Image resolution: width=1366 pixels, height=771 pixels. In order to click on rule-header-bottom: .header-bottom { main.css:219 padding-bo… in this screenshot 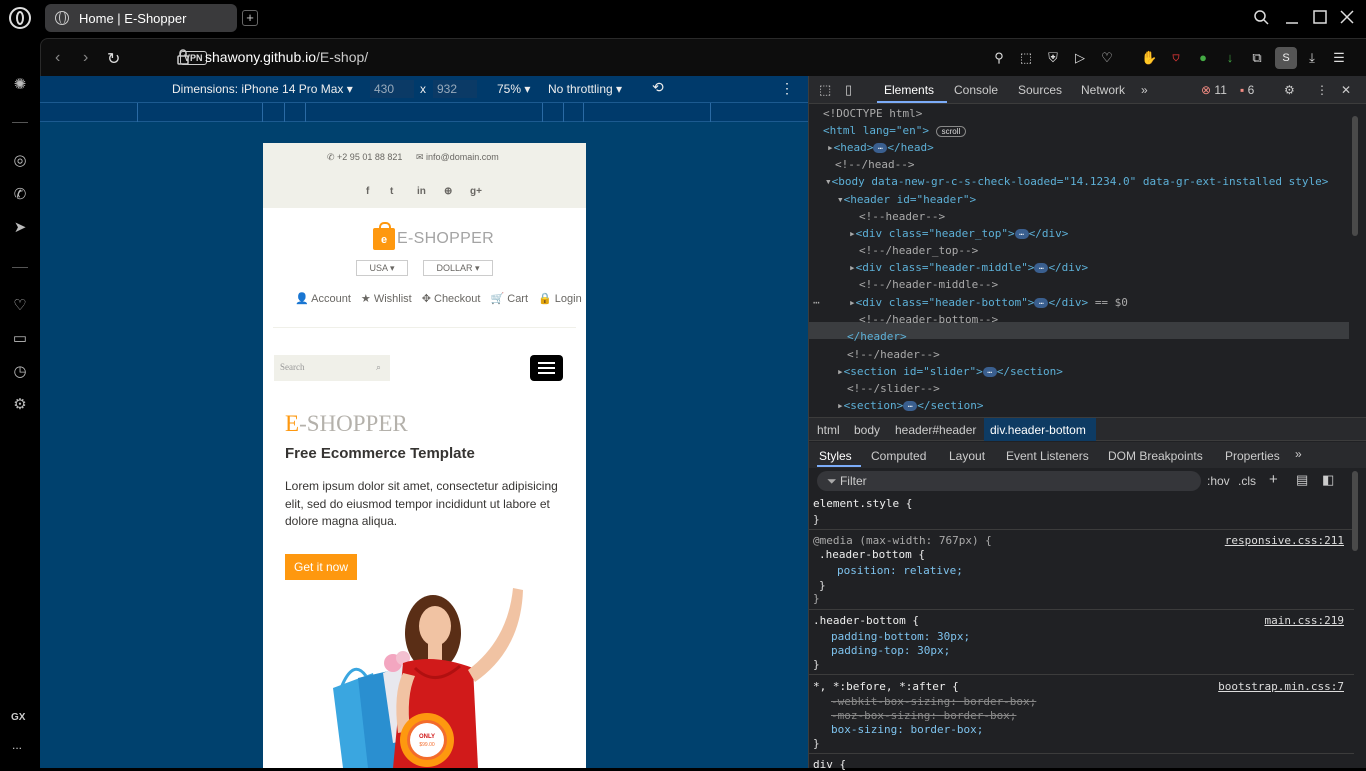, I will do `click(1081, 642)`.